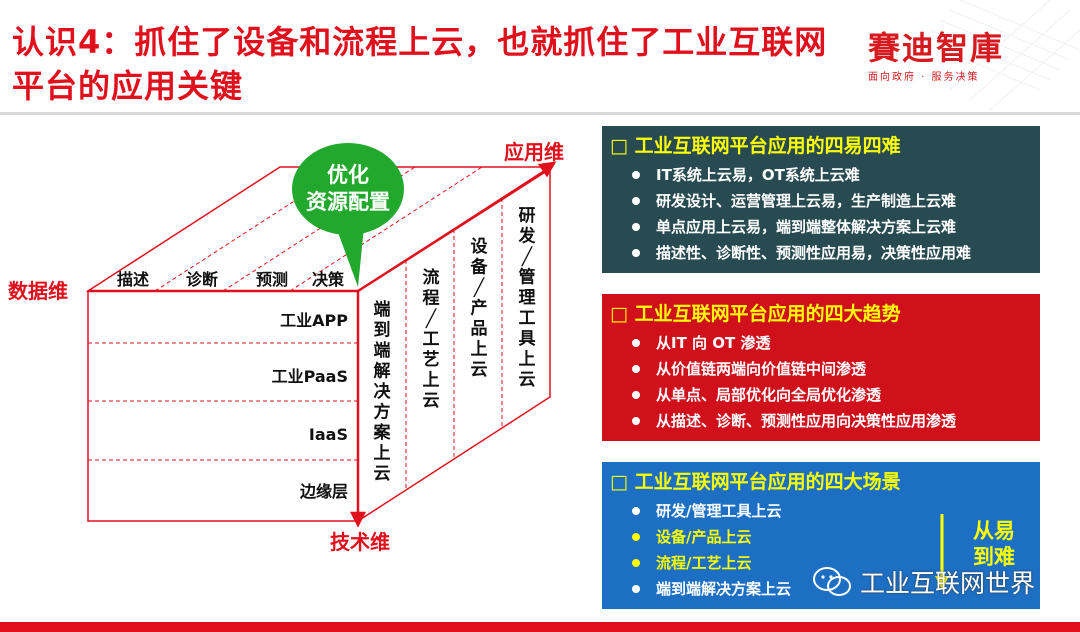  What do you see at coordinates (328, 434) in the screenshot?
I see `layer-label-iaas: IaaS` at bounding box center [328, 434].